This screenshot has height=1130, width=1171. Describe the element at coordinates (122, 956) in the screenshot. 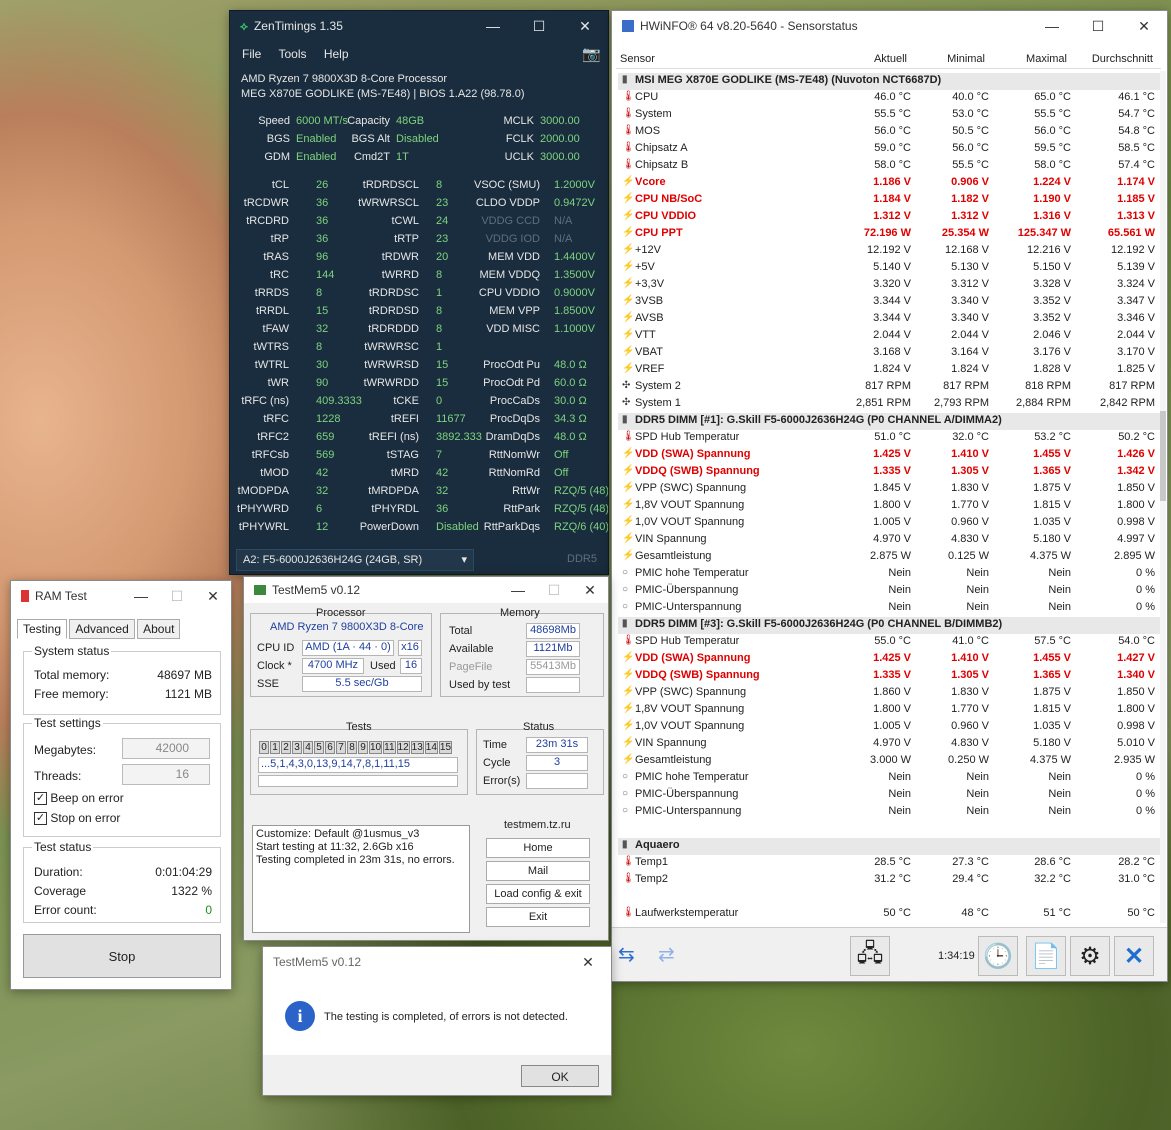

I see `stop-button: Stop` at that location.